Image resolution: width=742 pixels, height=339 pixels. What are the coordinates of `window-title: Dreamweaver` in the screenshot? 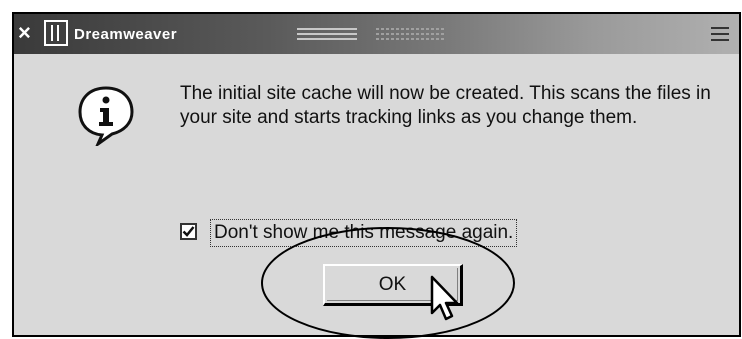 It's located at (126, 34).